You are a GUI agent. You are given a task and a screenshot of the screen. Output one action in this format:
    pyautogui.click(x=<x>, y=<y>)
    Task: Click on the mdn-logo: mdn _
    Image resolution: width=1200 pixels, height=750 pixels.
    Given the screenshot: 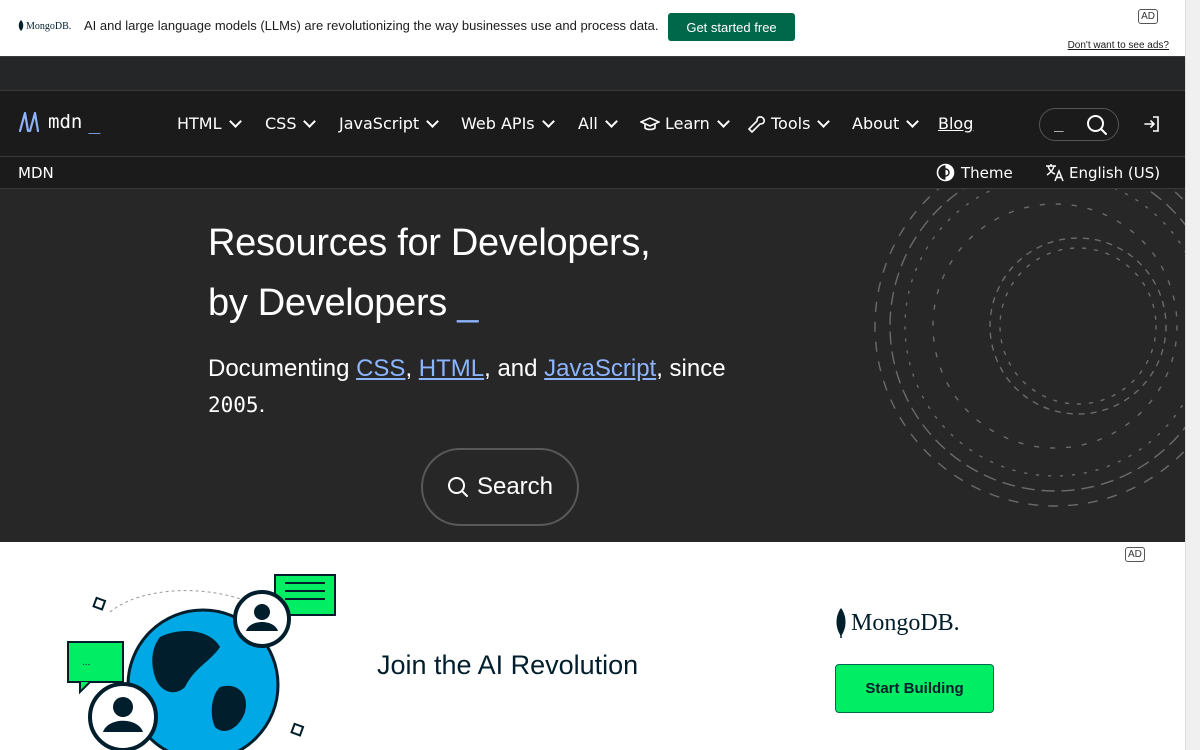 What is the action you would take?
    pyautogui.click(x=59, y=122)
    